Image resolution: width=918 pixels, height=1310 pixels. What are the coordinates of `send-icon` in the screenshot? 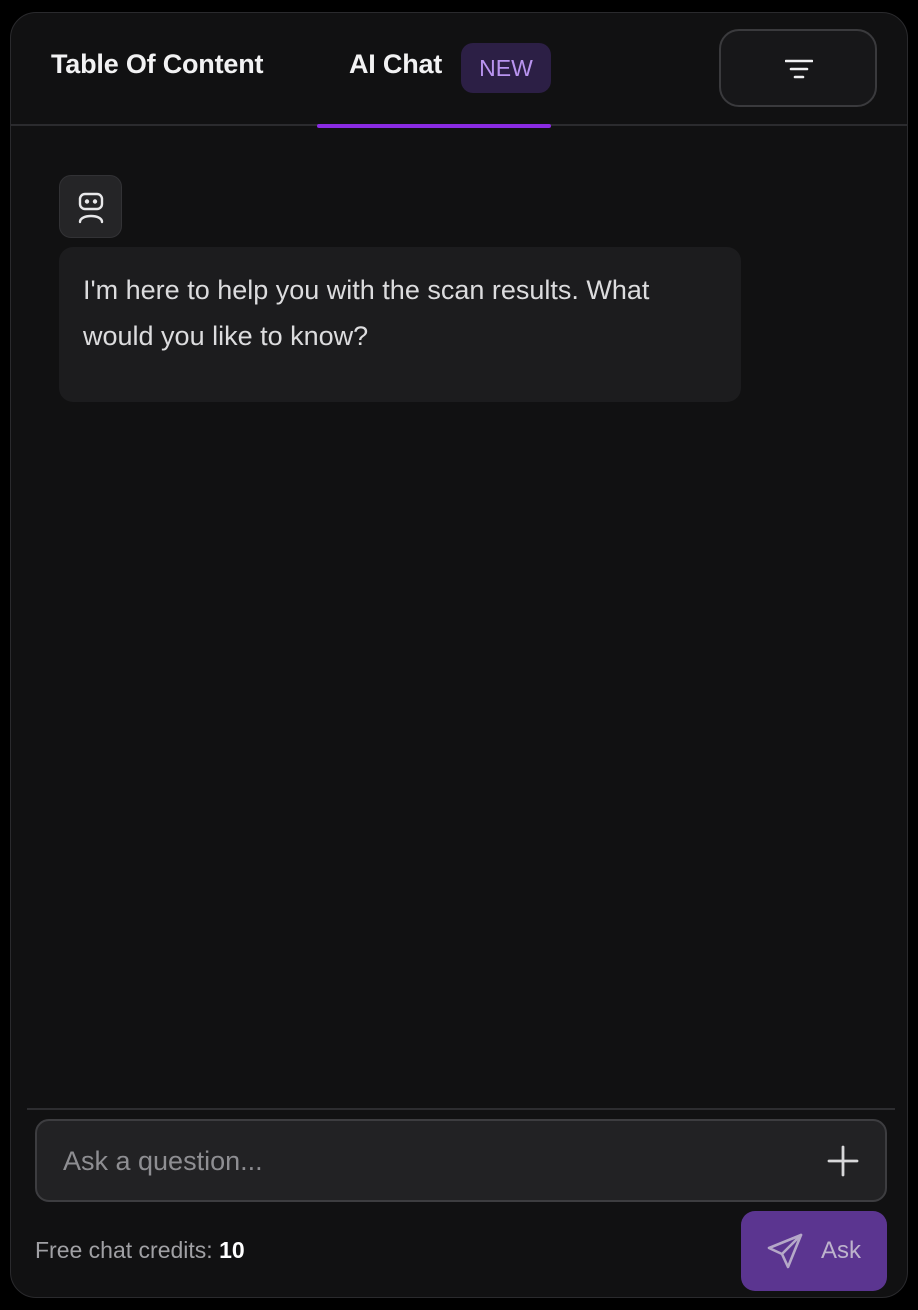 It's located at (785, 1251).